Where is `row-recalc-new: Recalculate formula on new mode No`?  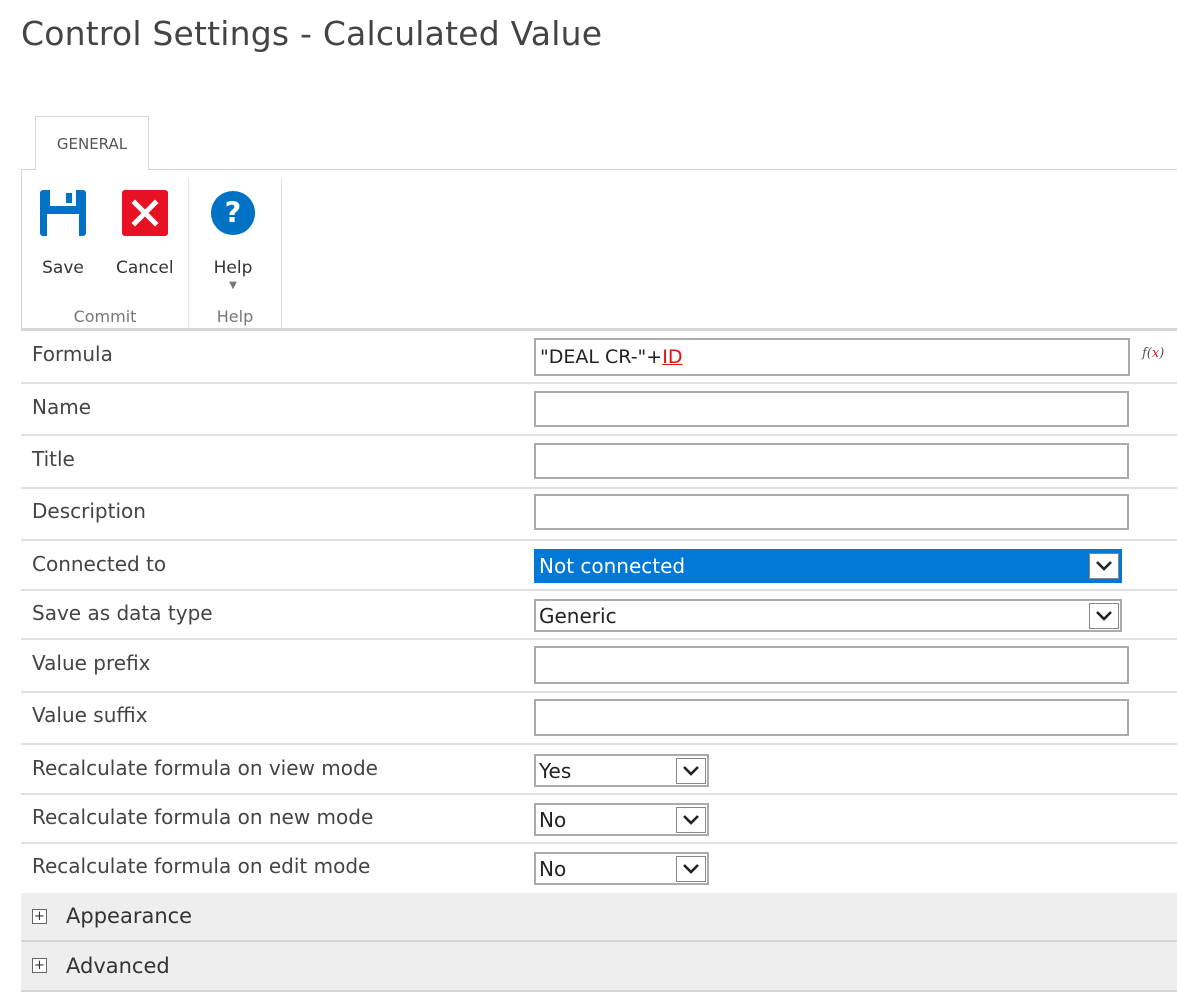 row-recalc-new: Recalculate formula on new mode No is located at coordinates (599, 819).